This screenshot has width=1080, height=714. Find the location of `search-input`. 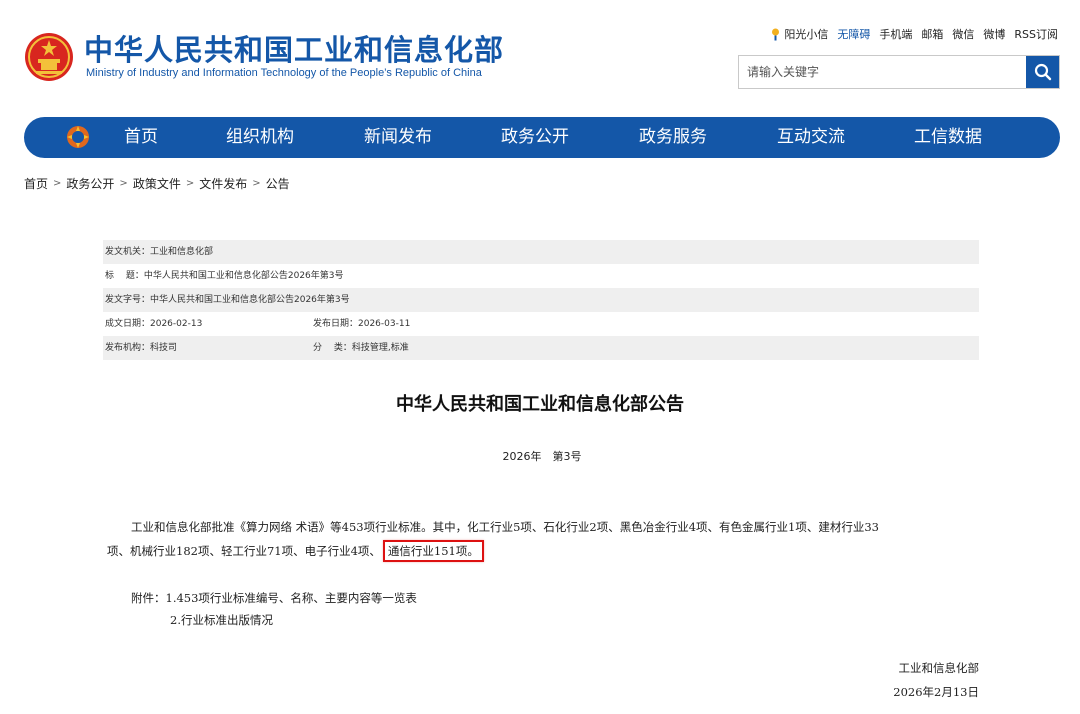

search-input is located at coordinates (882, 72).